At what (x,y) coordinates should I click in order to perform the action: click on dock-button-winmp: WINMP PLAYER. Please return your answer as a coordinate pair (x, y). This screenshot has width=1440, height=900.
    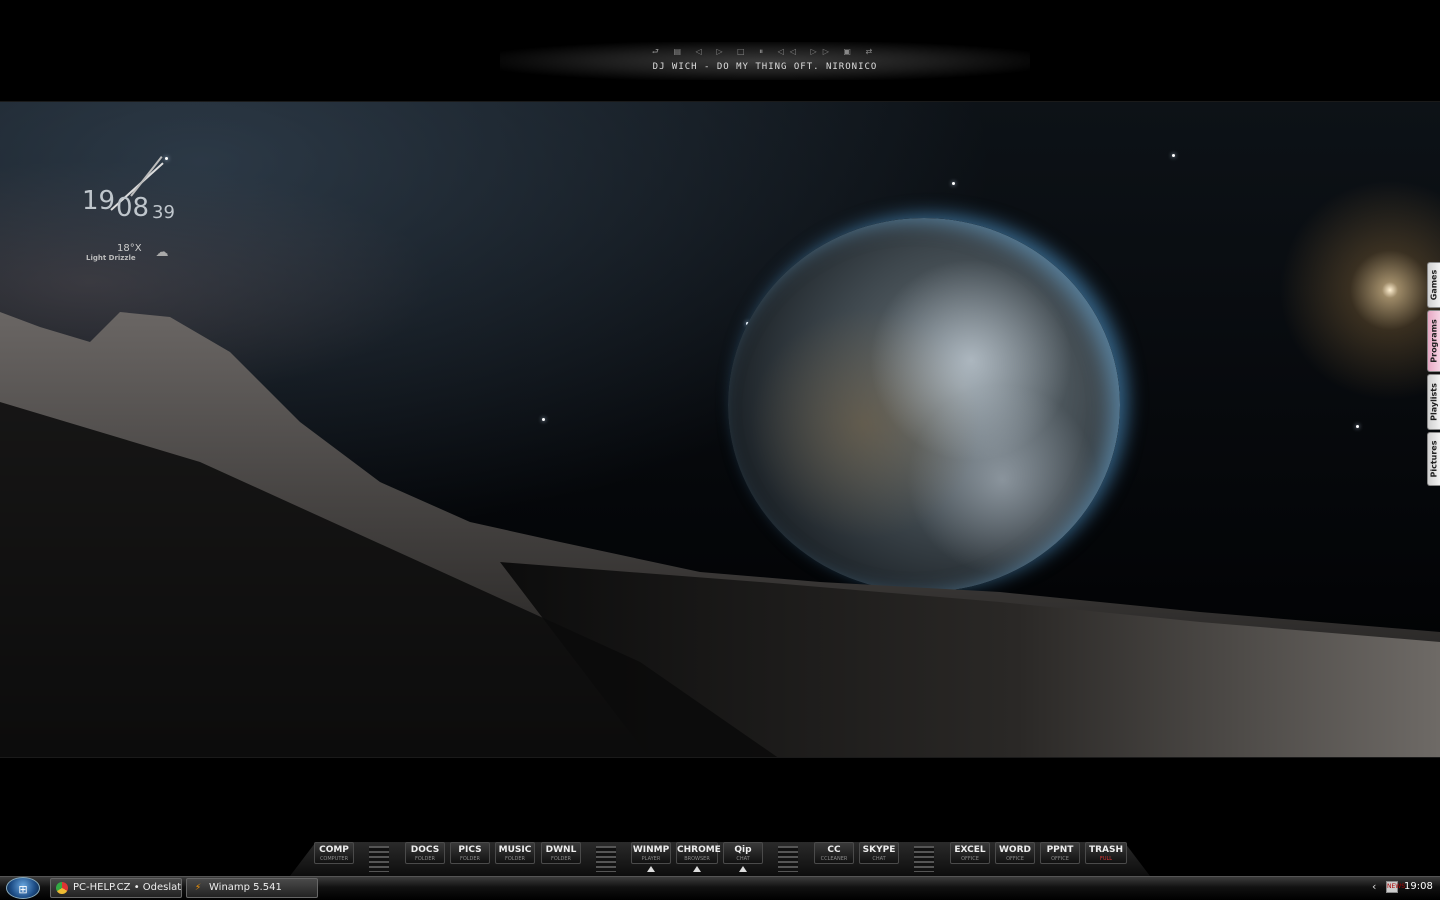
    Looking at the image, I should click on (651, 853).